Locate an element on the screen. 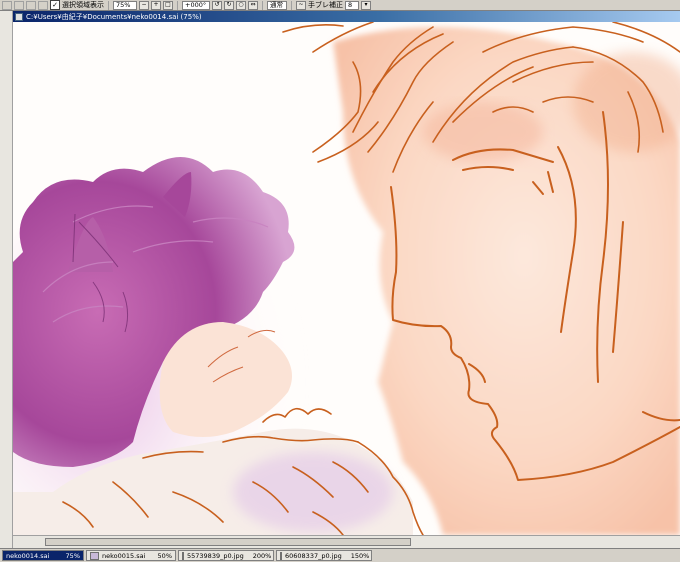 The image size is (680, 562). zoom-out-icon: − is located at coordinates (144, 5).